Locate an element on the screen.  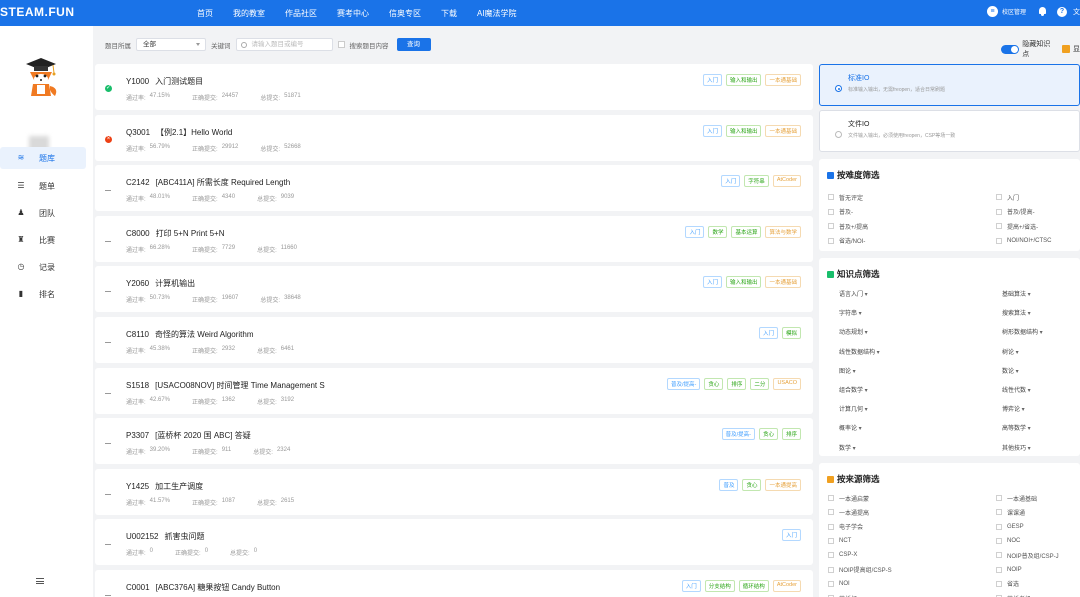
difficulty-option: 暂无评定 is located at coordinates (912, 197).